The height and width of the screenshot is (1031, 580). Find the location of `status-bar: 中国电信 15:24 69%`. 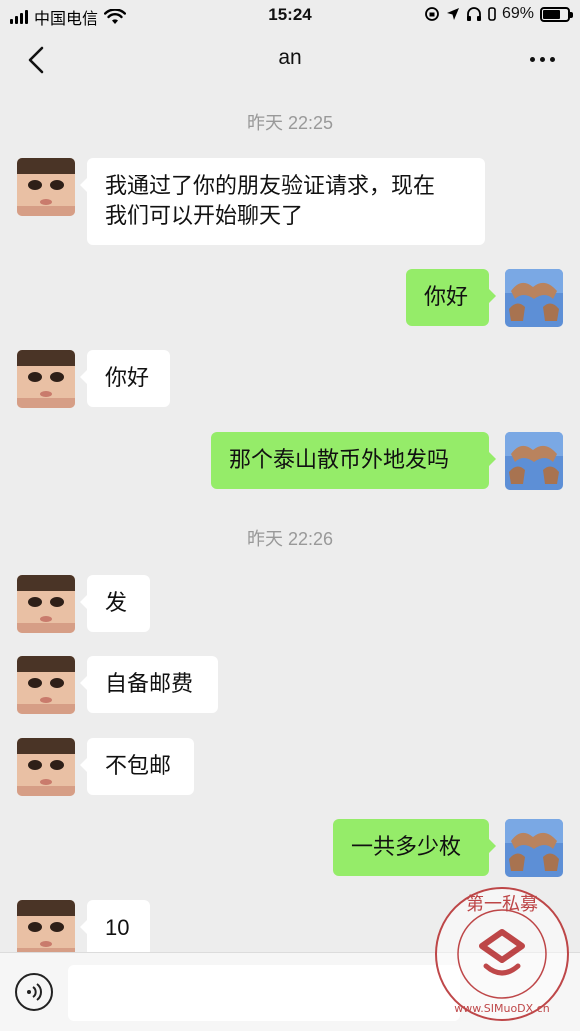

status-bar: 中国电信 15:24 69% is located at coordinates (290, 15).